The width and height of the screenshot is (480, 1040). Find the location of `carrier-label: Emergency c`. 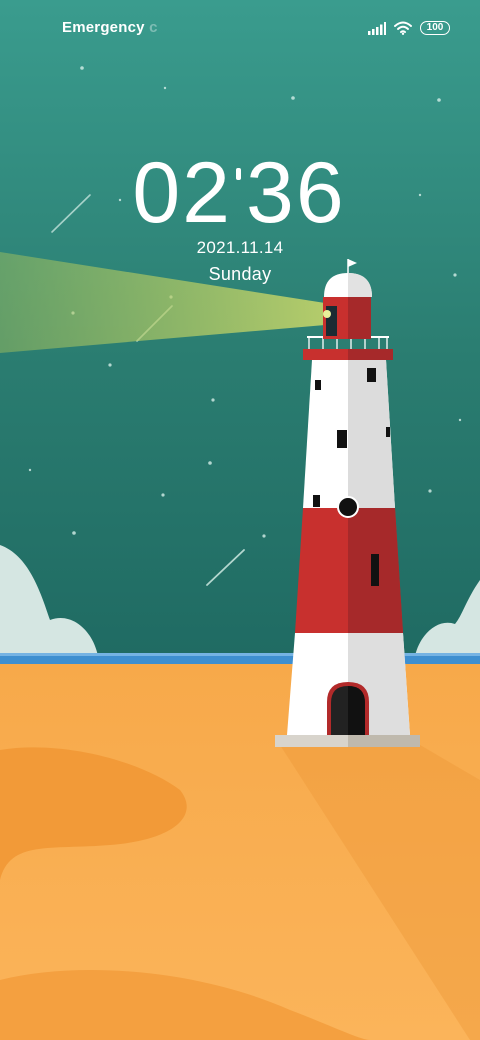

carrier-label: Emergency c is located at coordinates (110, 27).